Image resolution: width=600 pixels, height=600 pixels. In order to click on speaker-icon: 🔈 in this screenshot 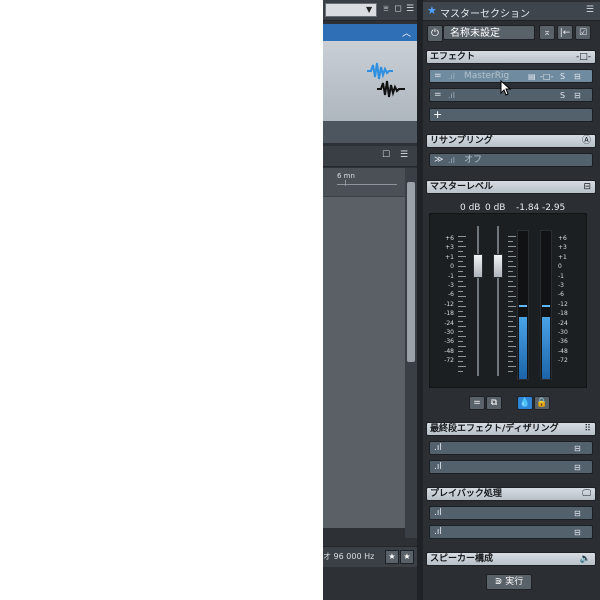, I will do `click(585, 559)`.